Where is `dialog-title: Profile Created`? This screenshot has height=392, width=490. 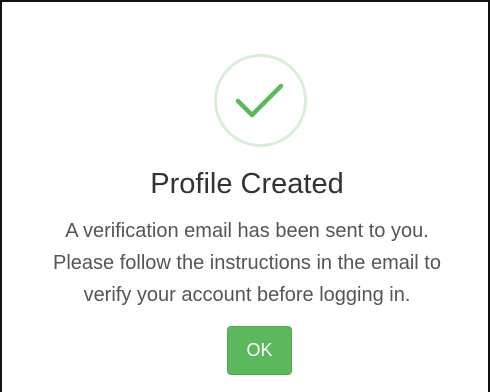 dialog-title: Profile Created is located at coordinates (247, 184).